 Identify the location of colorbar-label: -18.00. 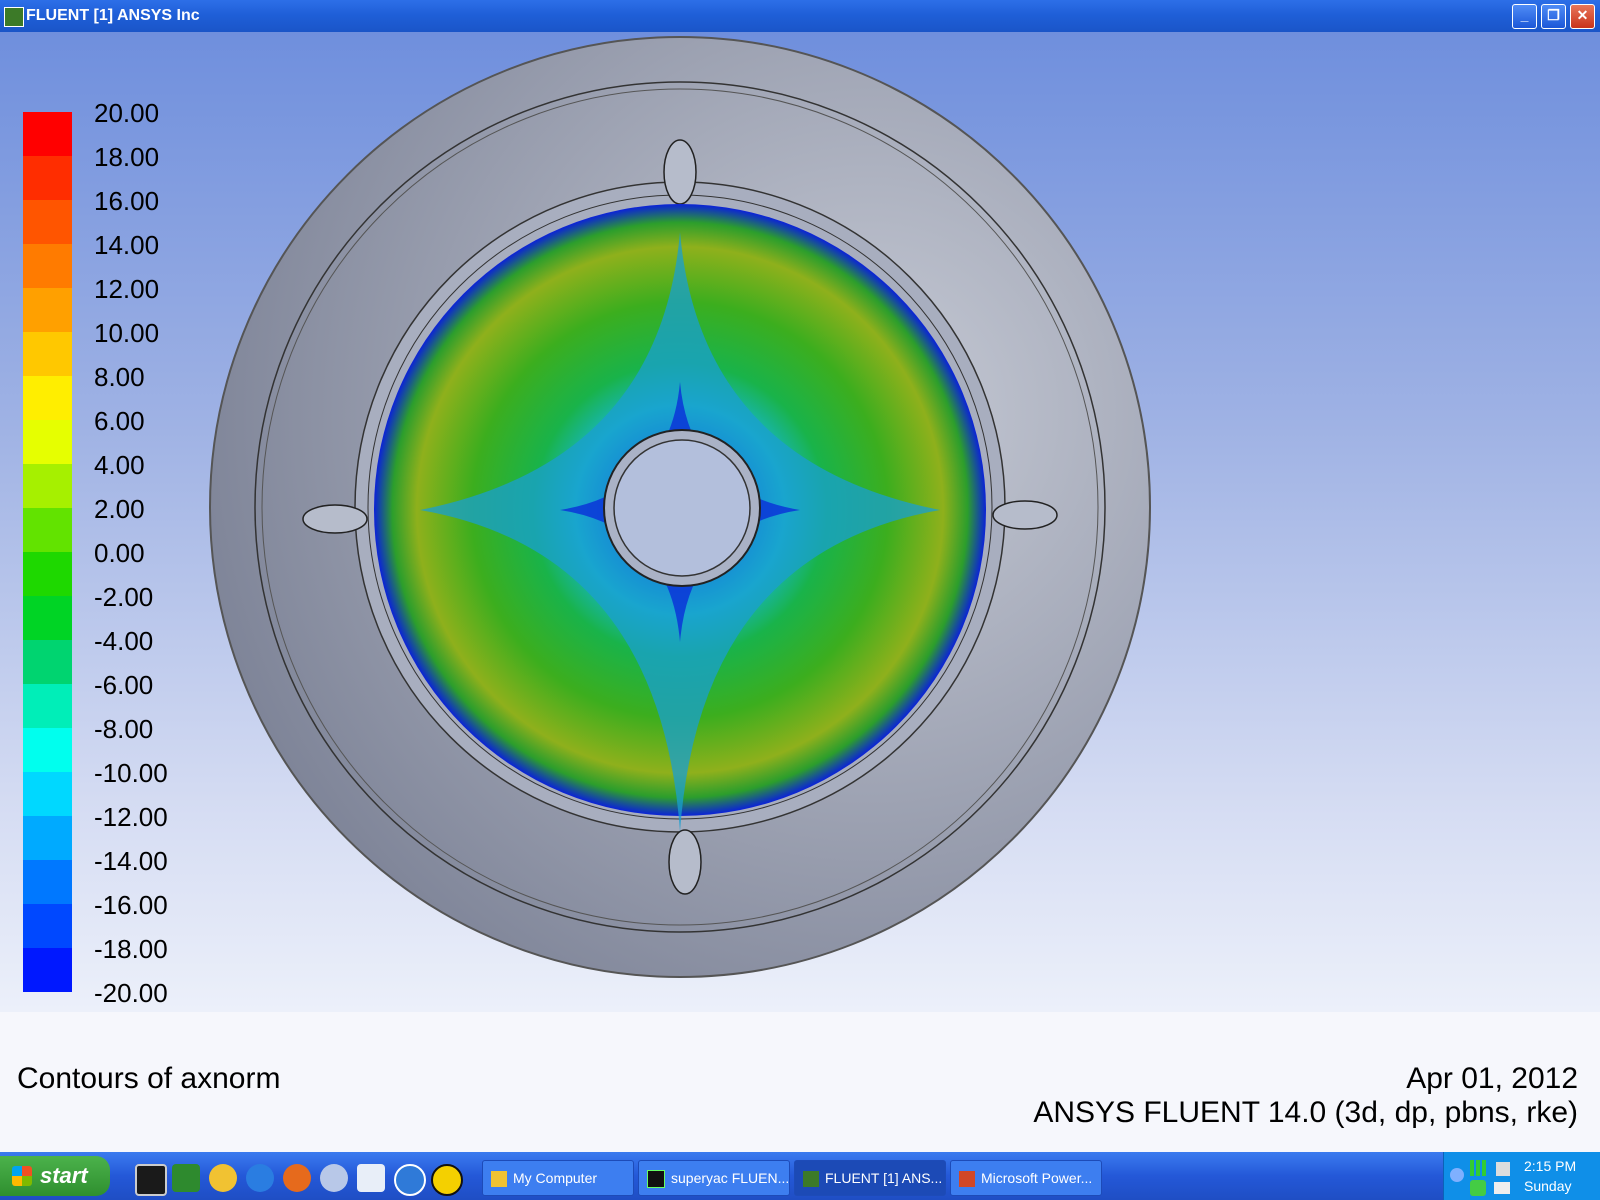
(131, 949).